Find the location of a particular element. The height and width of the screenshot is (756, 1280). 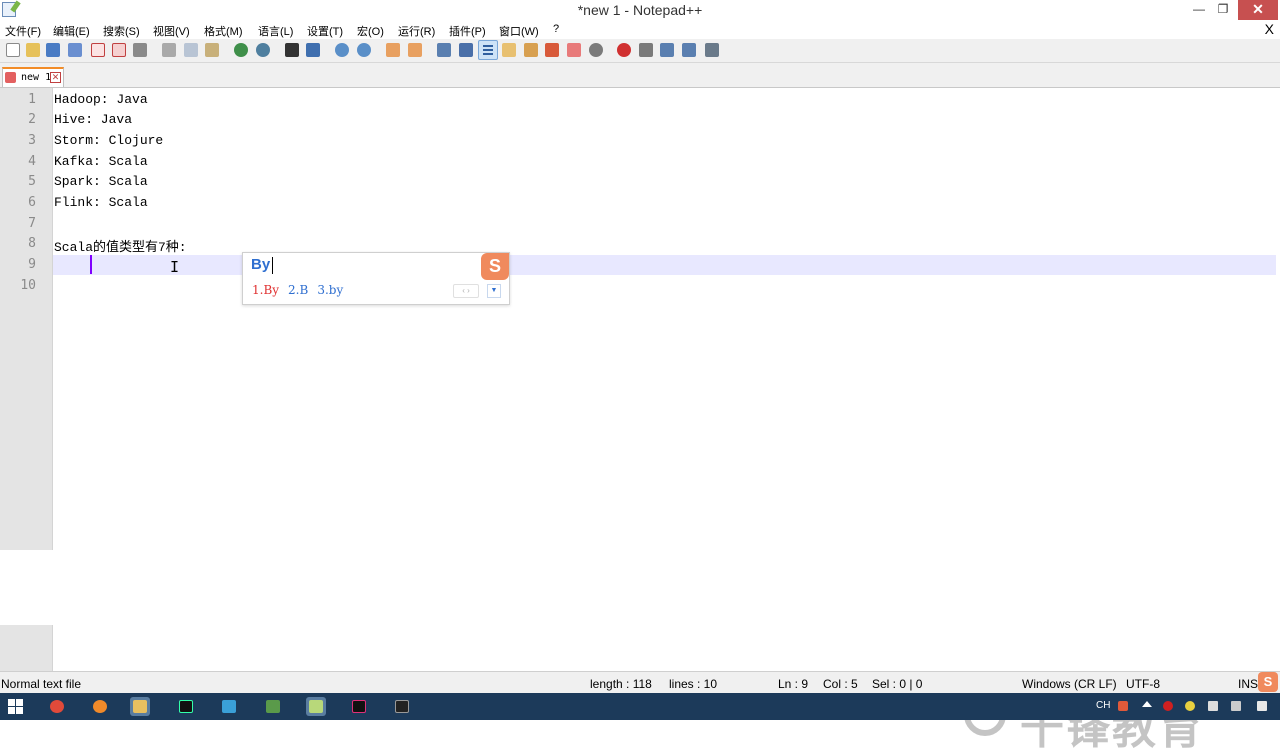

stop-macro-icon is located at coordinates (646, 50).